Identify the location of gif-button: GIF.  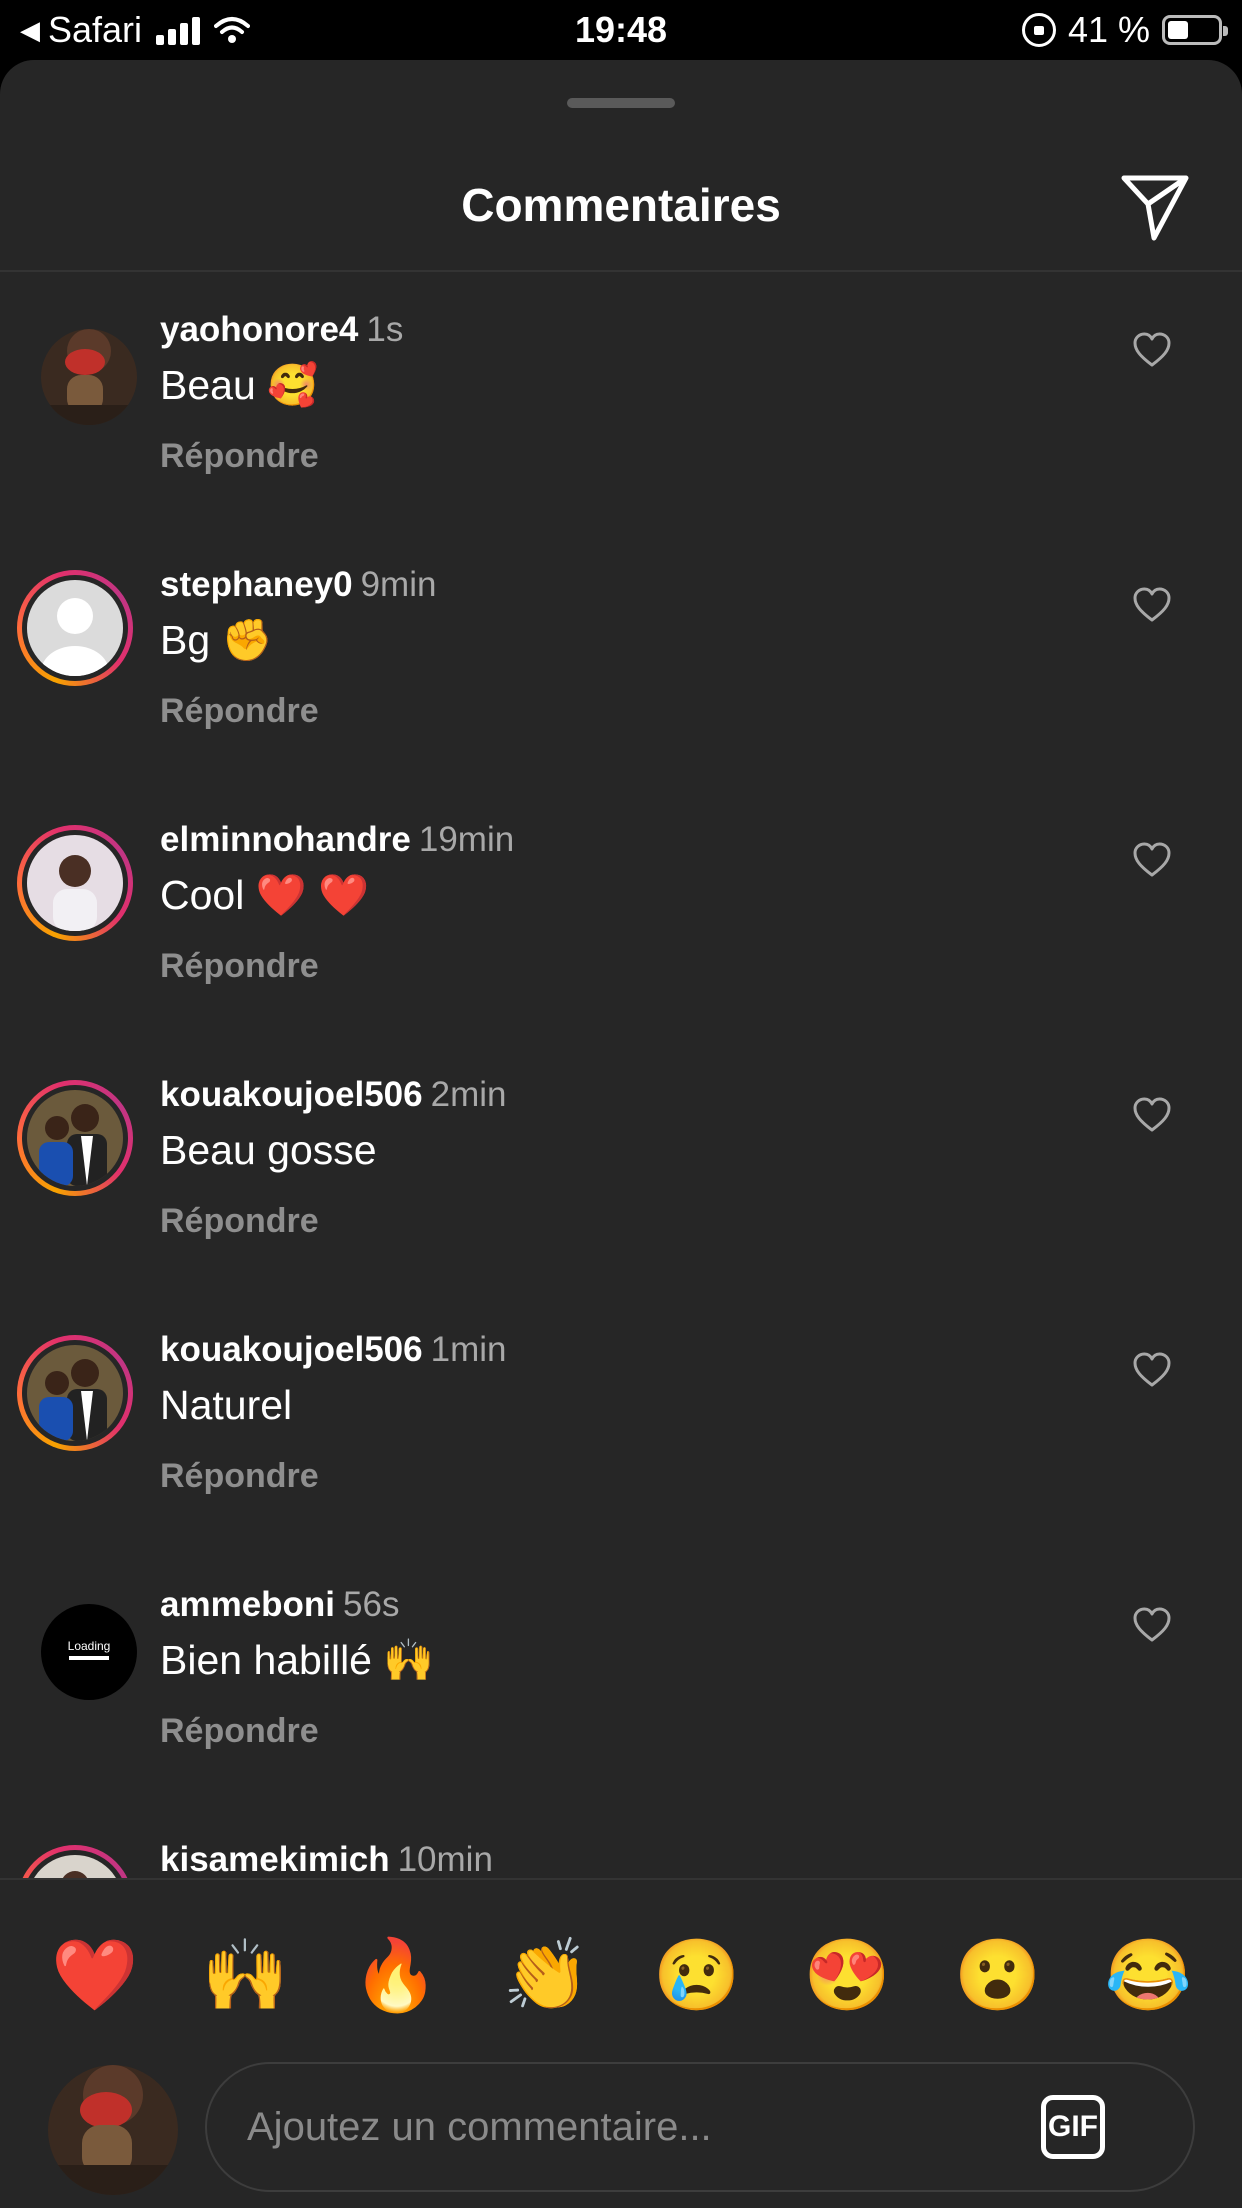
(1073, 2127).